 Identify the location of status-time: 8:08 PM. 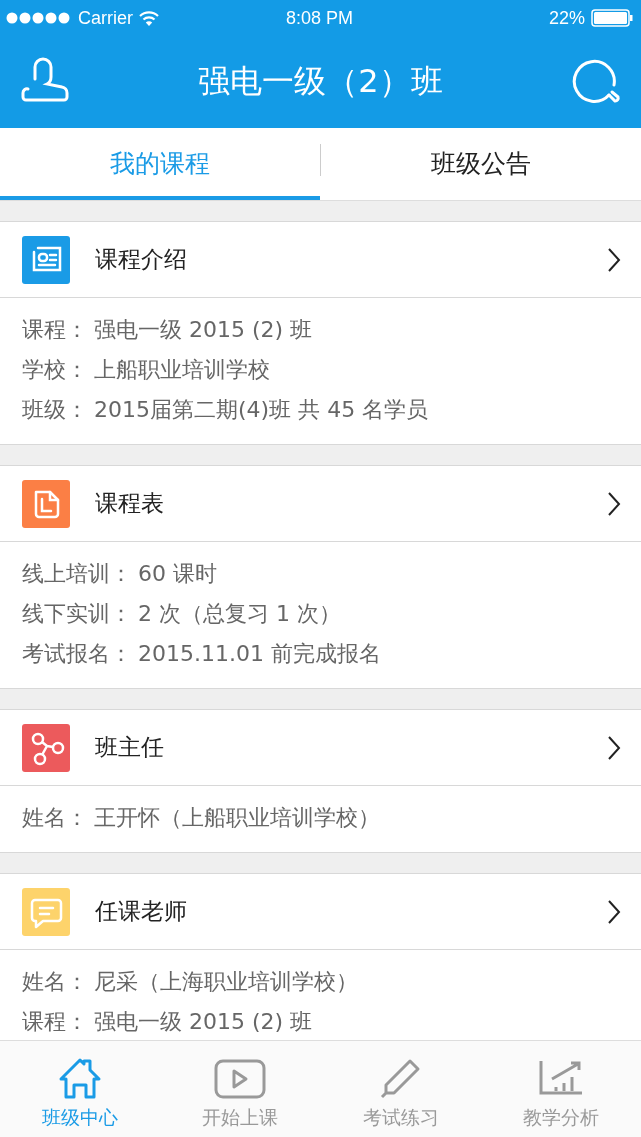
(319, 18).